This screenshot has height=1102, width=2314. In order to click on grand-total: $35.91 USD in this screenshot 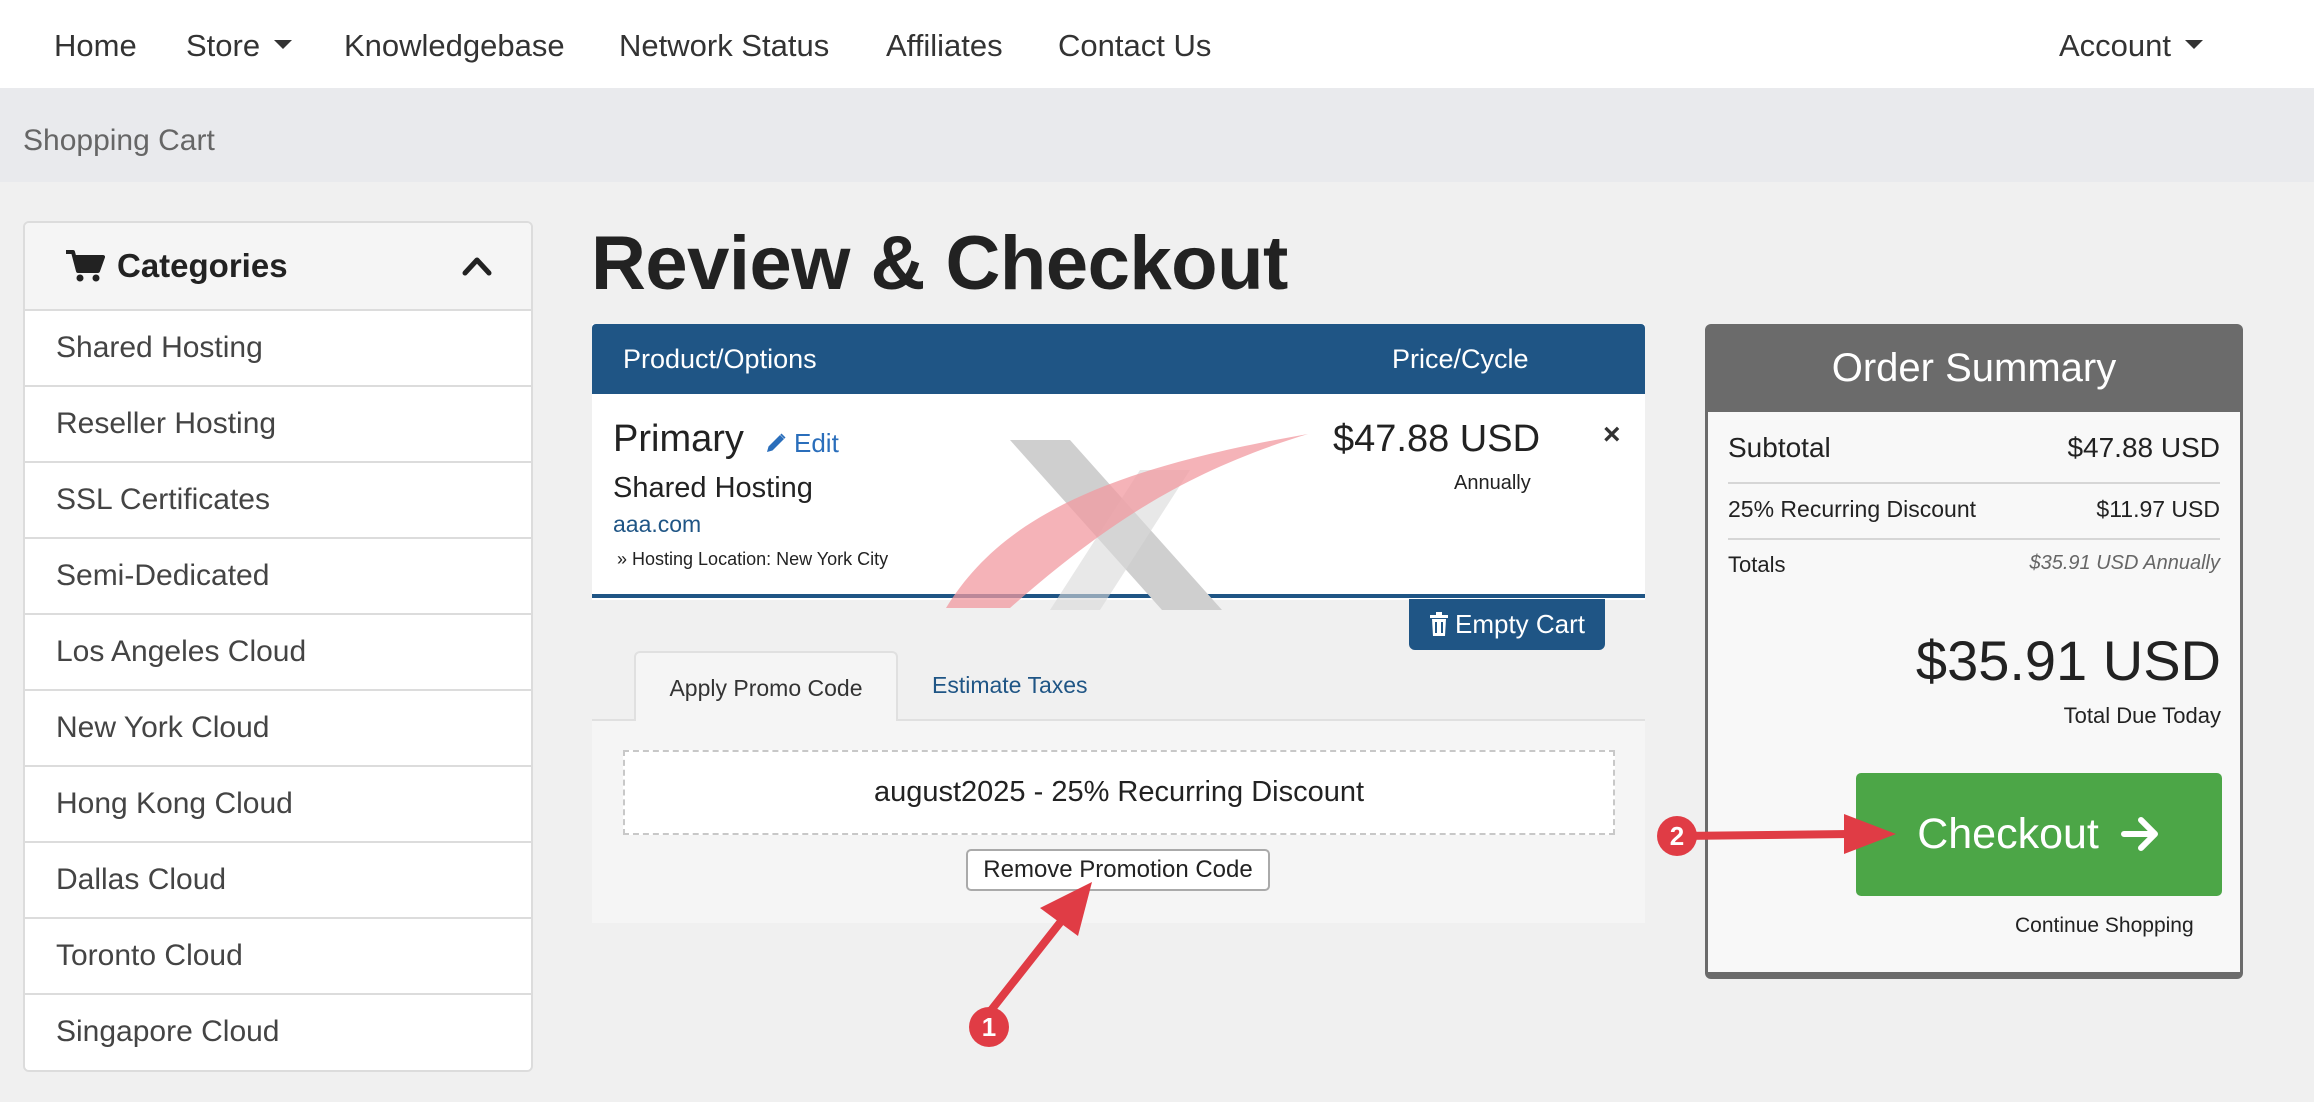, I will do `click(2068, 660)`.